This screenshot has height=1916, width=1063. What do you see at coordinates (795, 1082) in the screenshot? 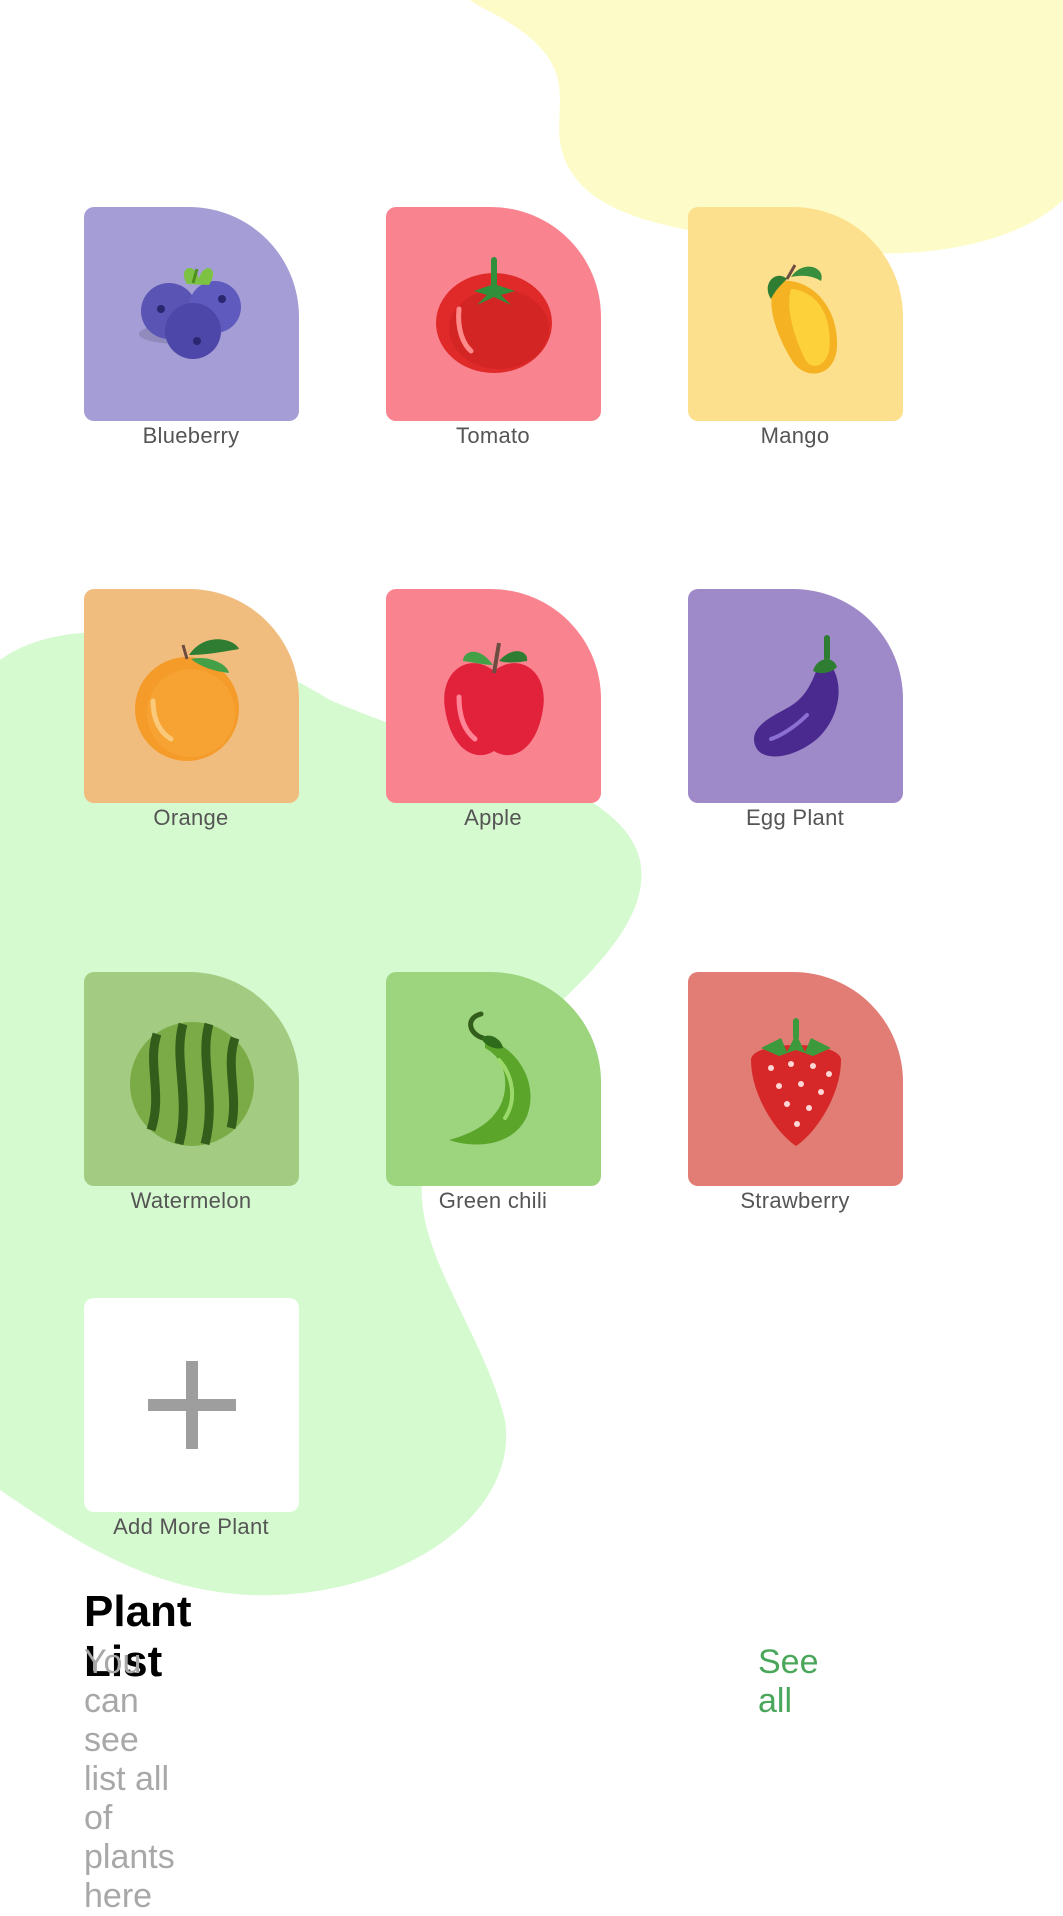
I see `strawberry-icon` at bounding box center [795, 1082].